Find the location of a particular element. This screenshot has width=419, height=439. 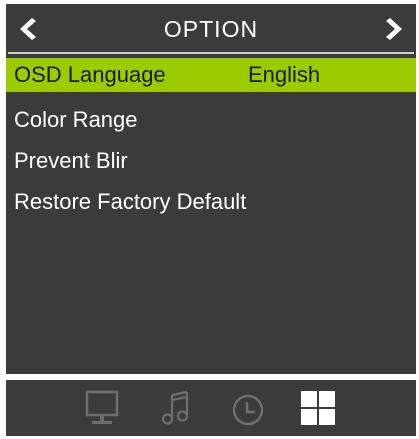

menu-item-label: OSD Language is located at coordinates (90, 74).